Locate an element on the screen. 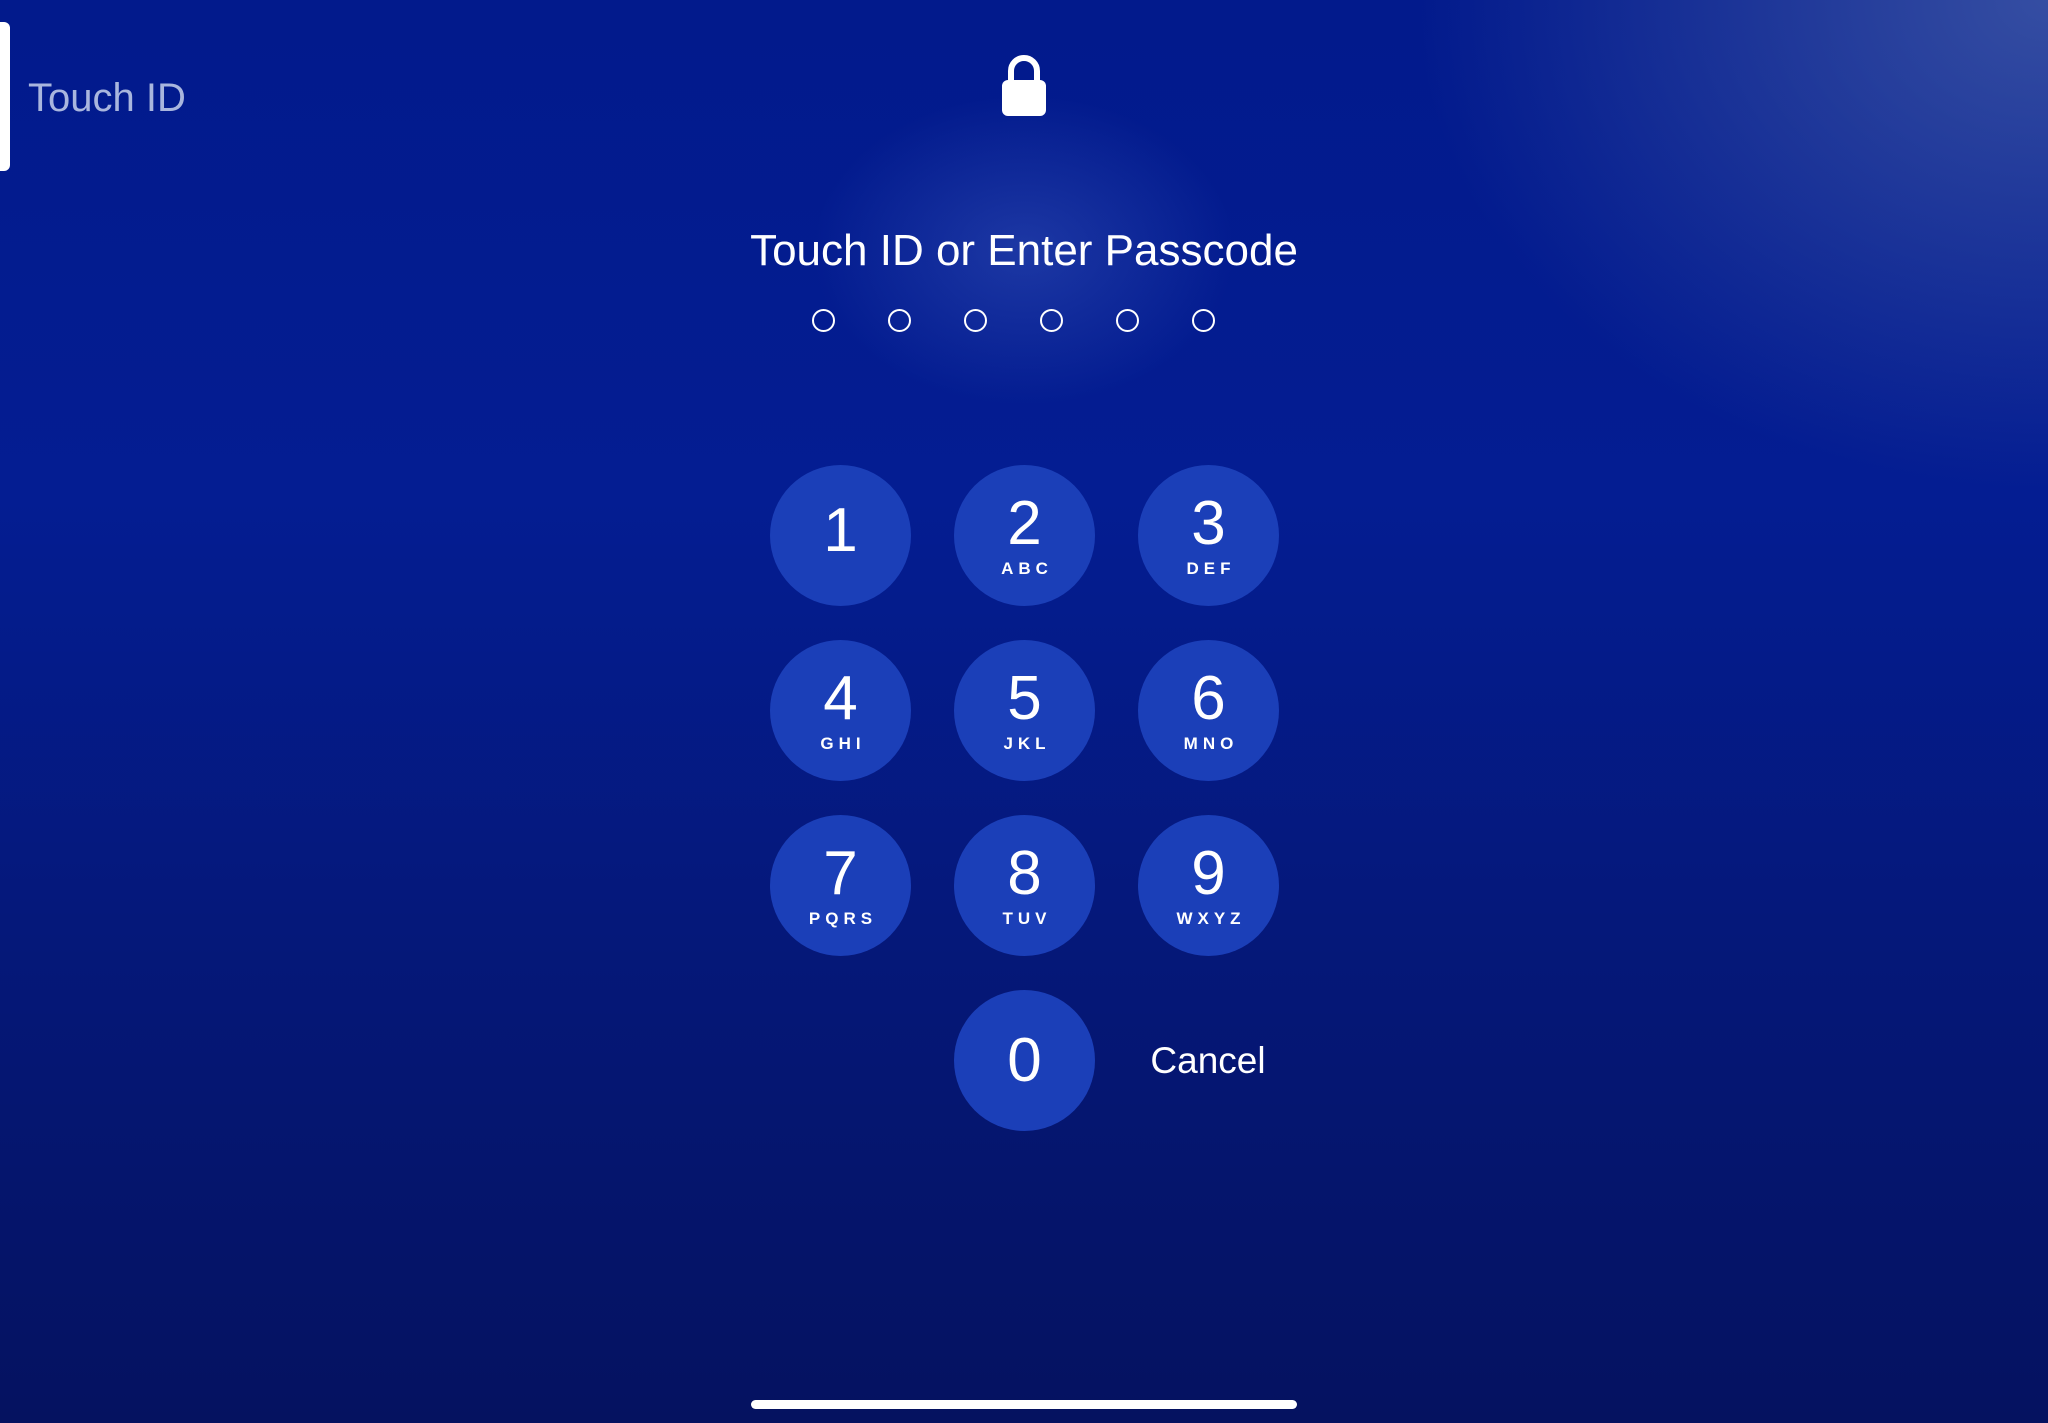 This screenshot has width=2048, height=1423. key-digit: 3 is located at coordinates (1208, 523).